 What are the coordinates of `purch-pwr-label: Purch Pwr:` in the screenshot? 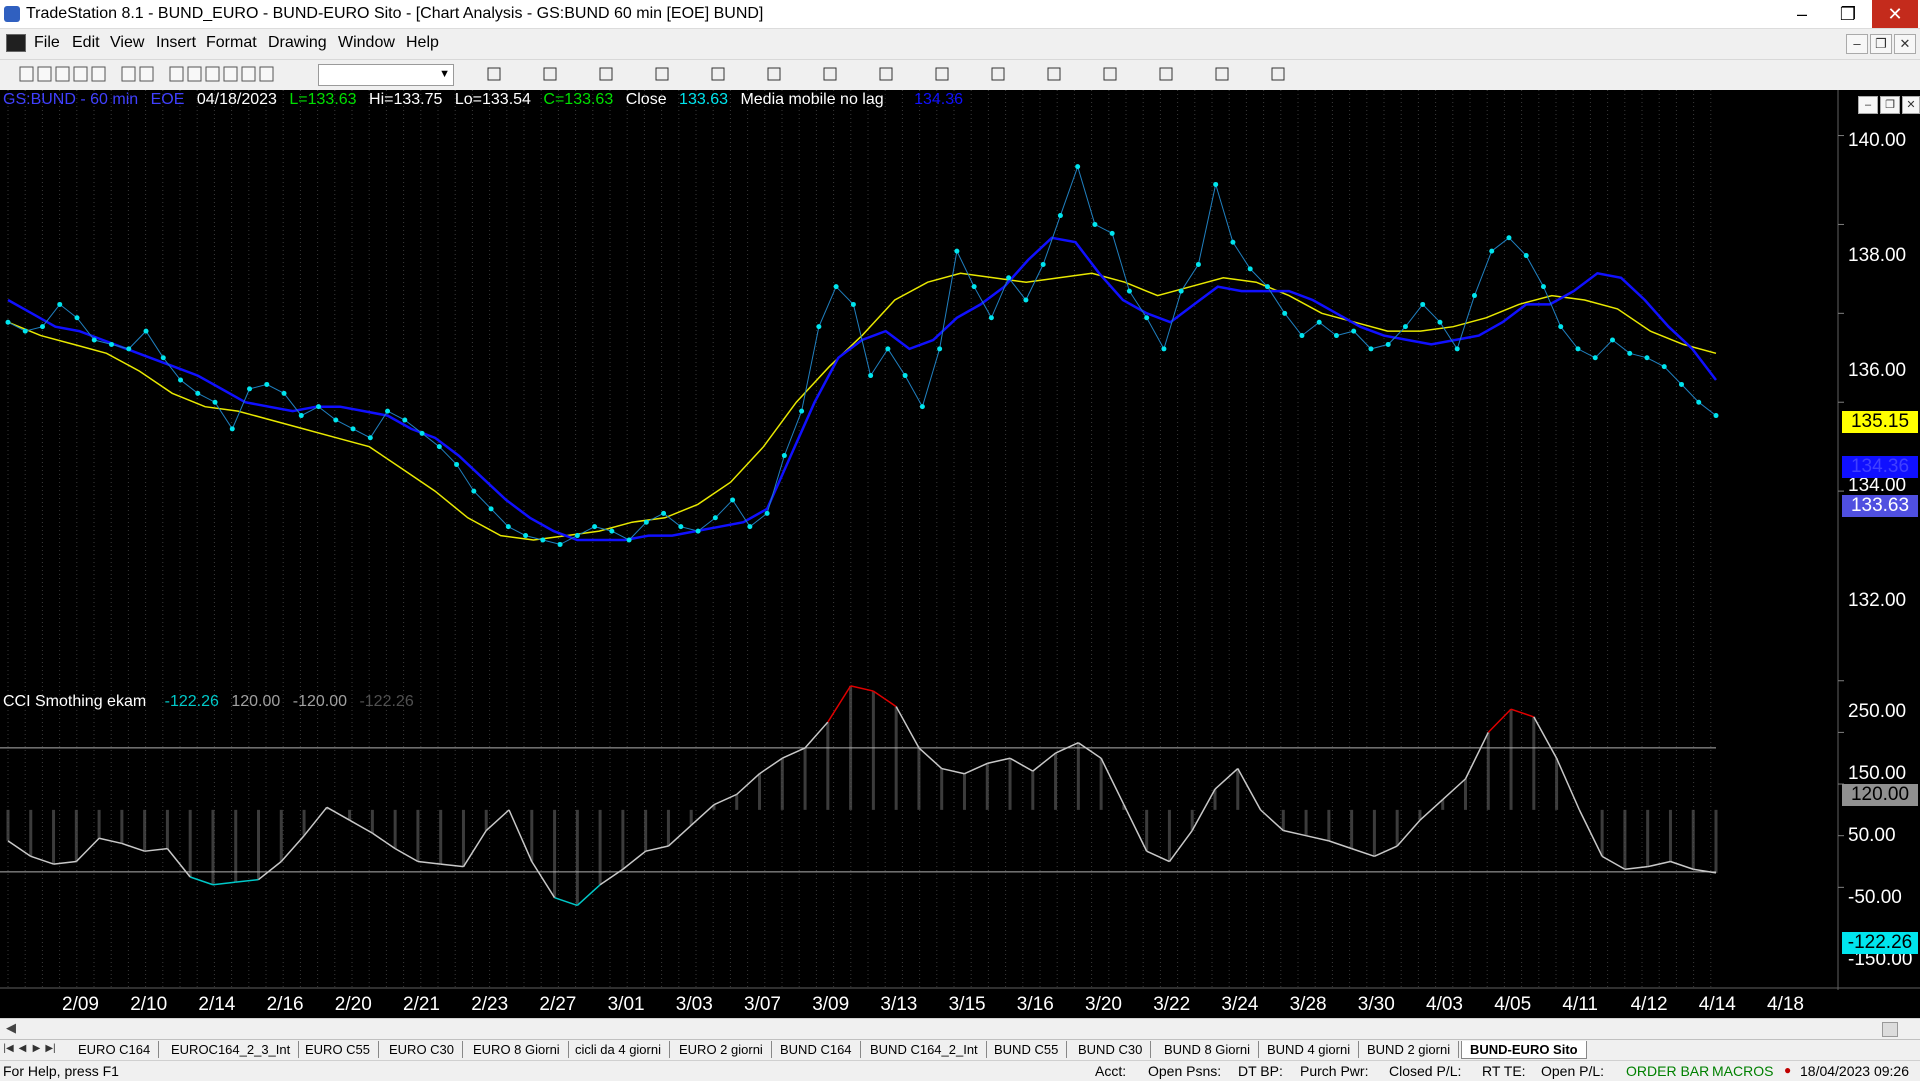 It's located at (1334, 1071).